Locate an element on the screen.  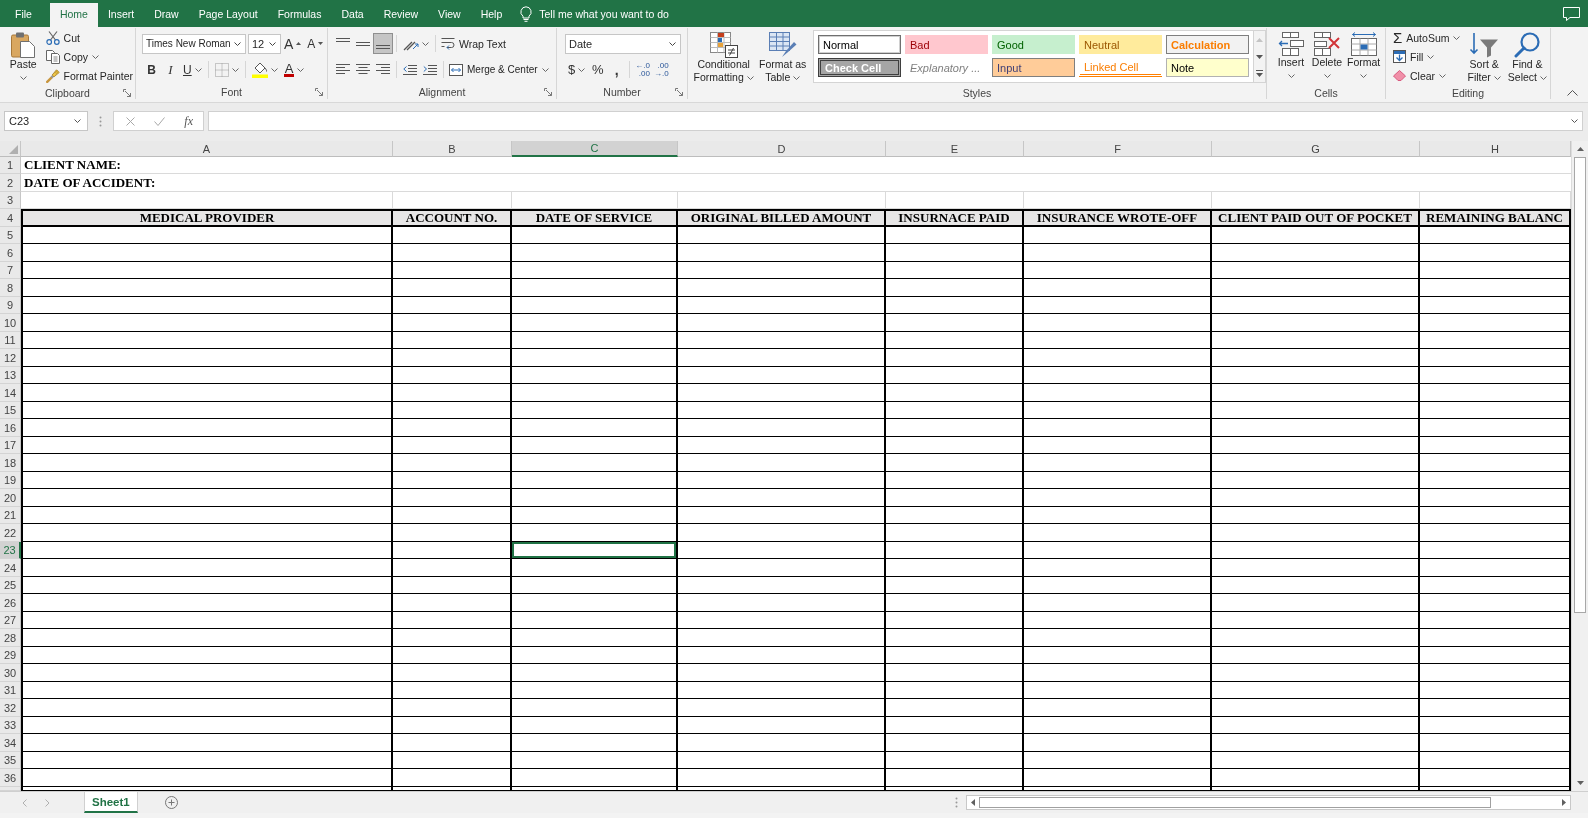
cell-style-option: Bad is located at coordinates (946, 44).